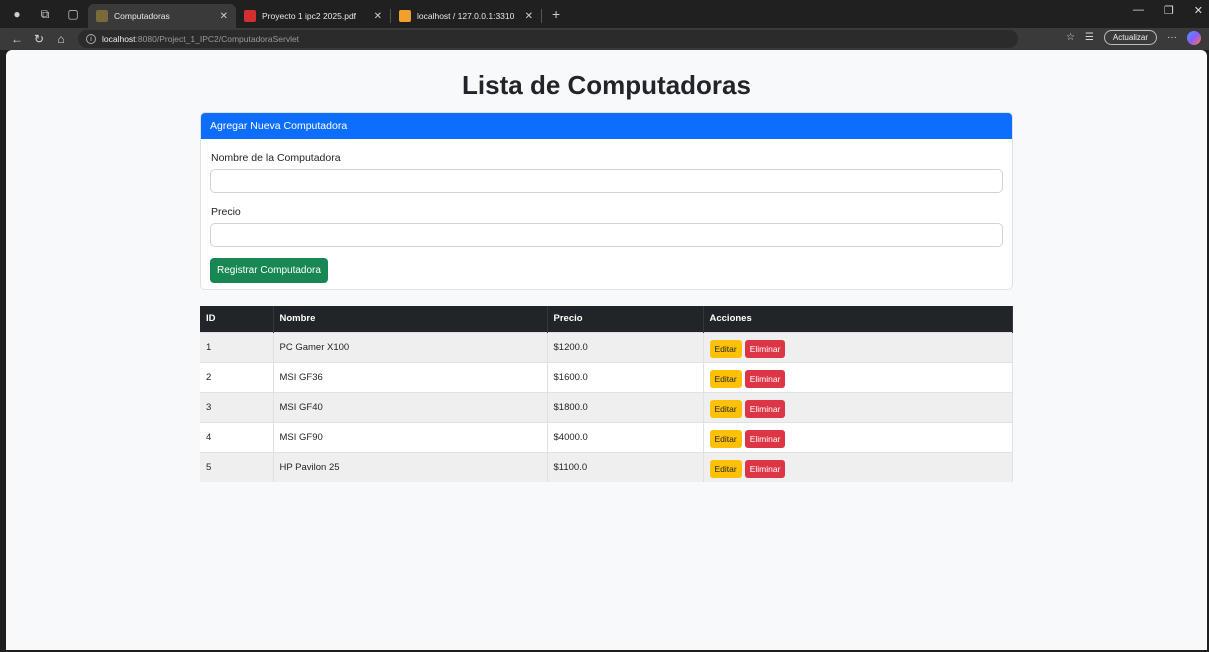 The width and height of the screenshot is (1209, 652). I want to click on cell-precio: $1200.0, so click(625, 346).